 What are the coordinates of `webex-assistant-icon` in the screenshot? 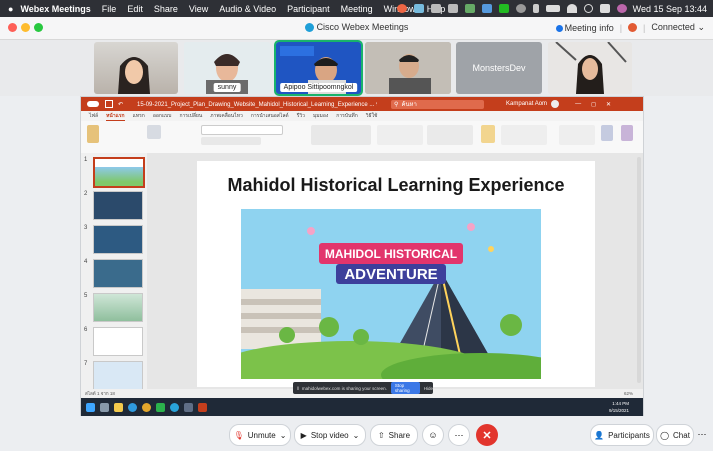 It's located at (633, 27).